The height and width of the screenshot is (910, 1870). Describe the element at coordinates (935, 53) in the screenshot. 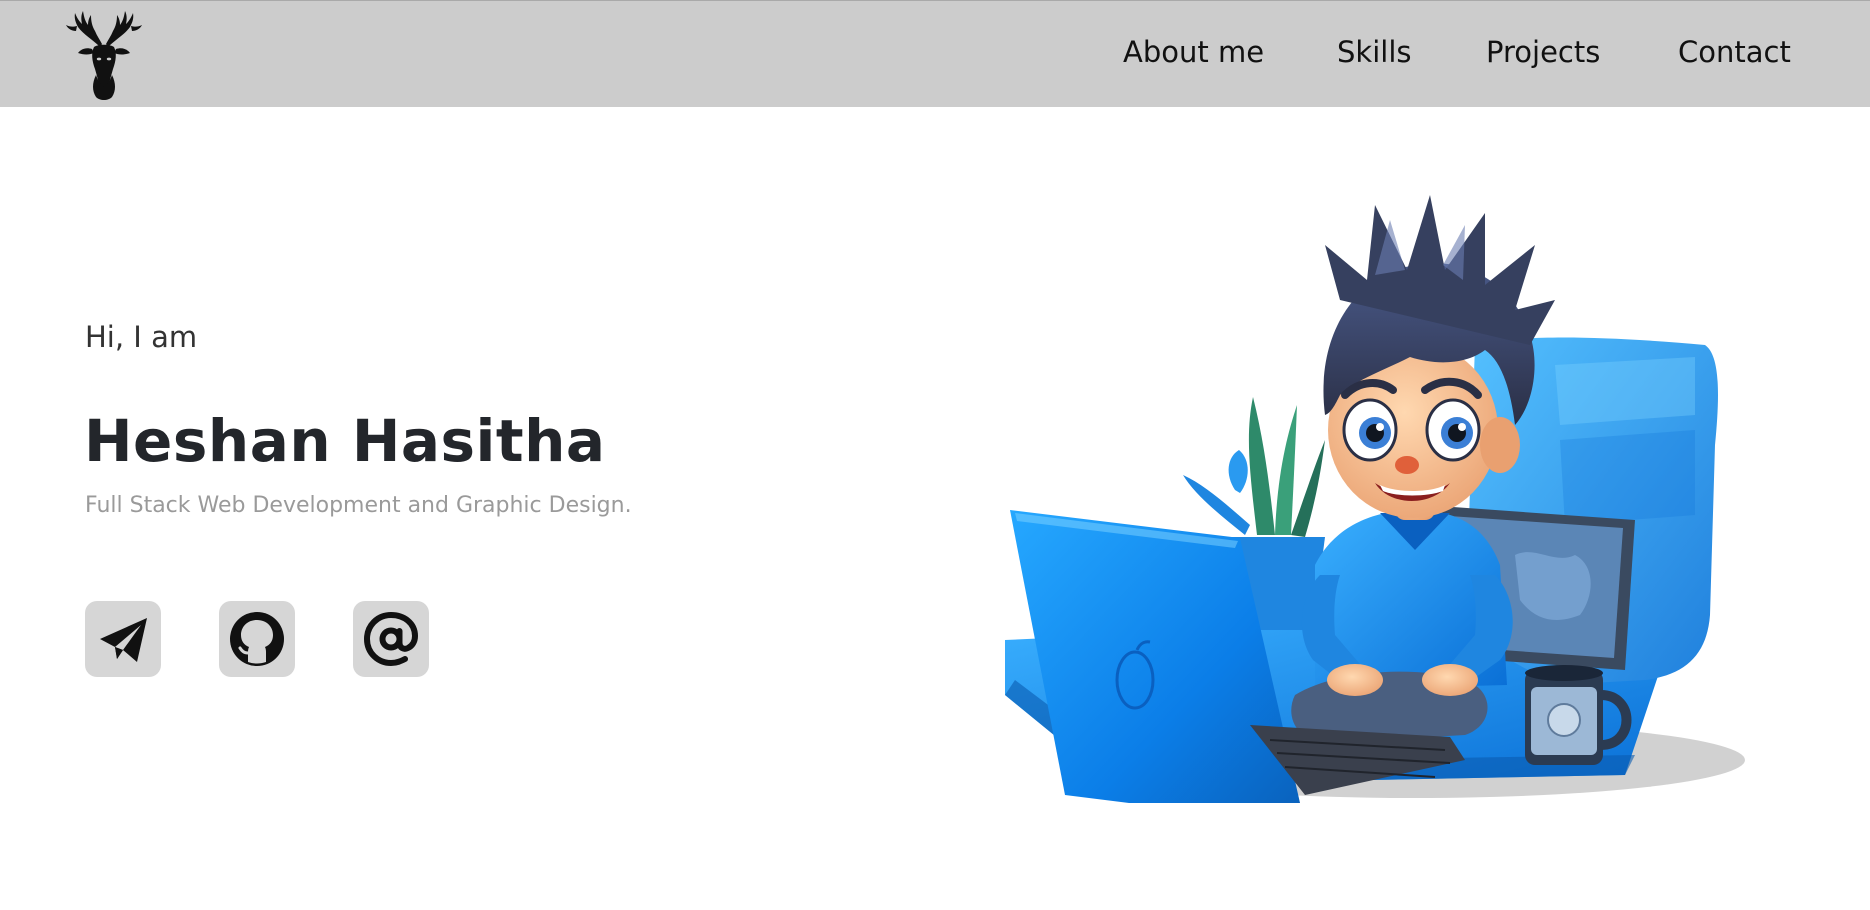

I see `top-navbar: About me Skills Projects Contact` at that location.